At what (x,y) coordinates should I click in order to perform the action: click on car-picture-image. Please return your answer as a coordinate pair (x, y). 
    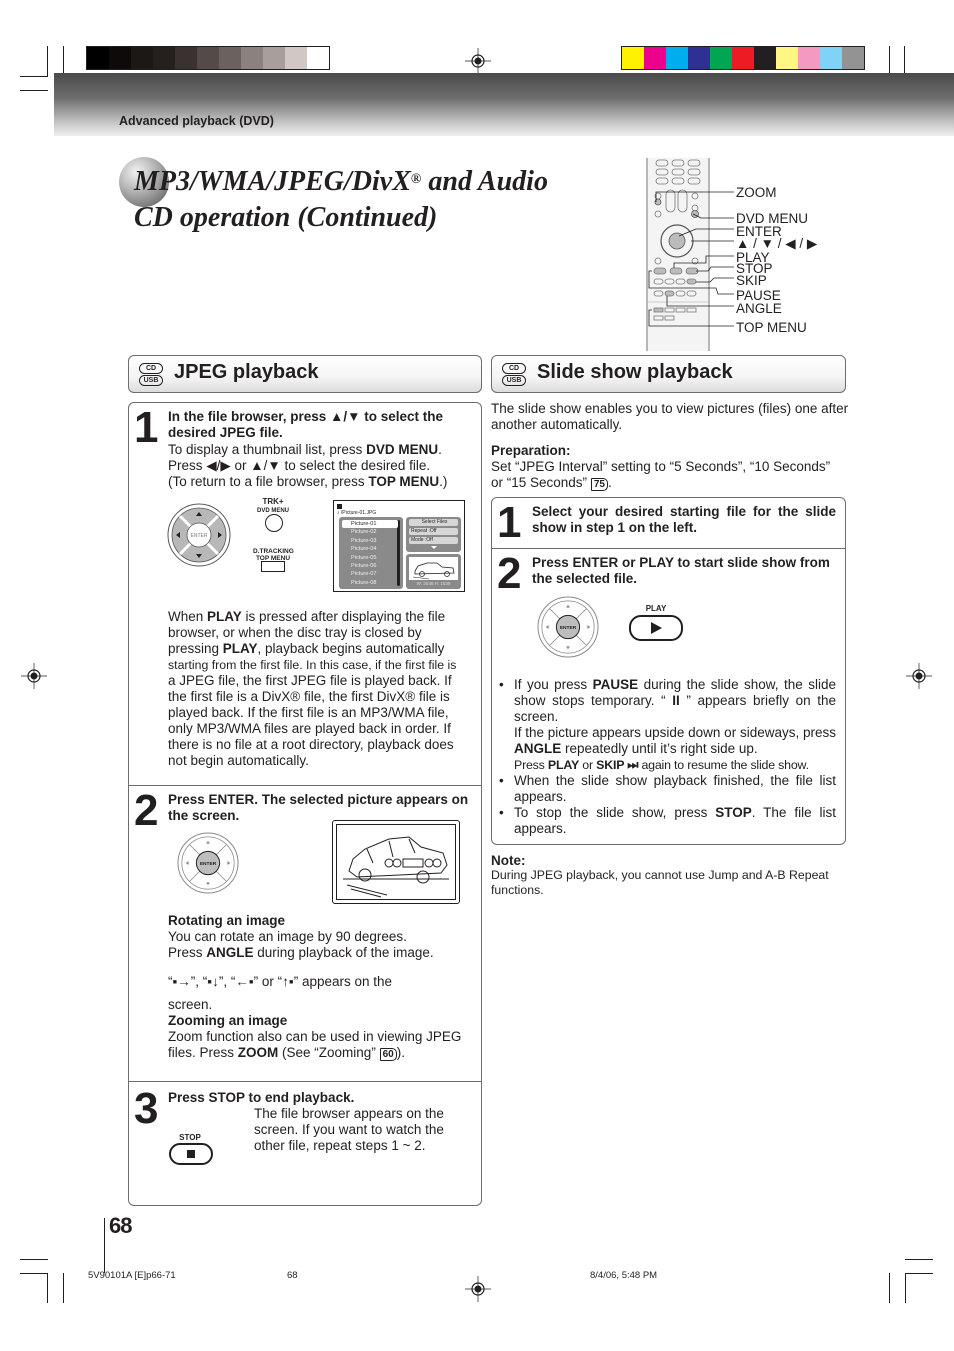
    Looking at the image, I should click on (396, 862).